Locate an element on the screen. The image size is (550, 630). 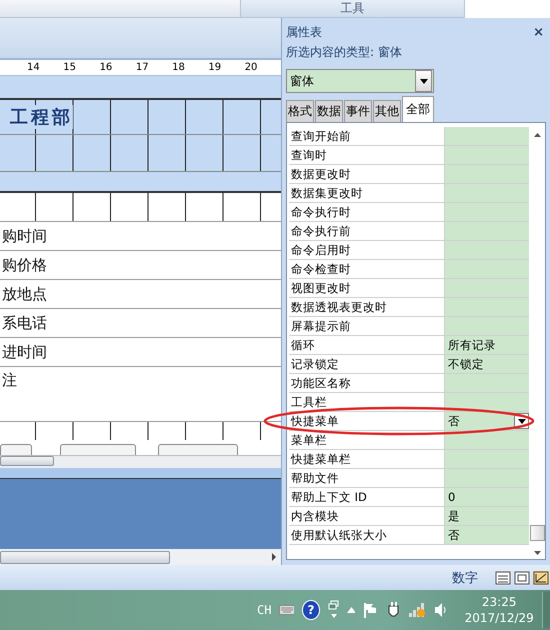
show-desktop-button is located at coordinates (546, 610).